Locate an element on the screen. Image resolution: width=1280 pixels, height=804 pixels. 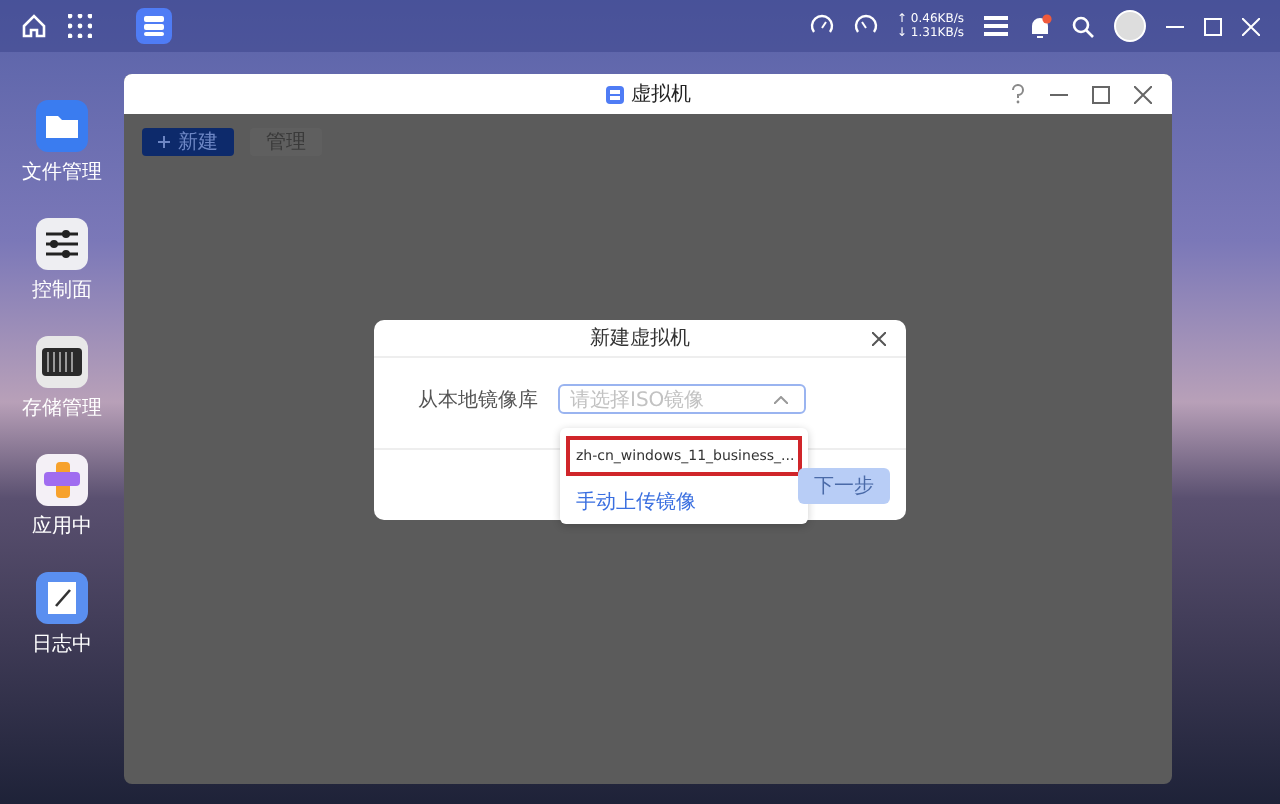
folder-icon is located at coordinates (62, 126).